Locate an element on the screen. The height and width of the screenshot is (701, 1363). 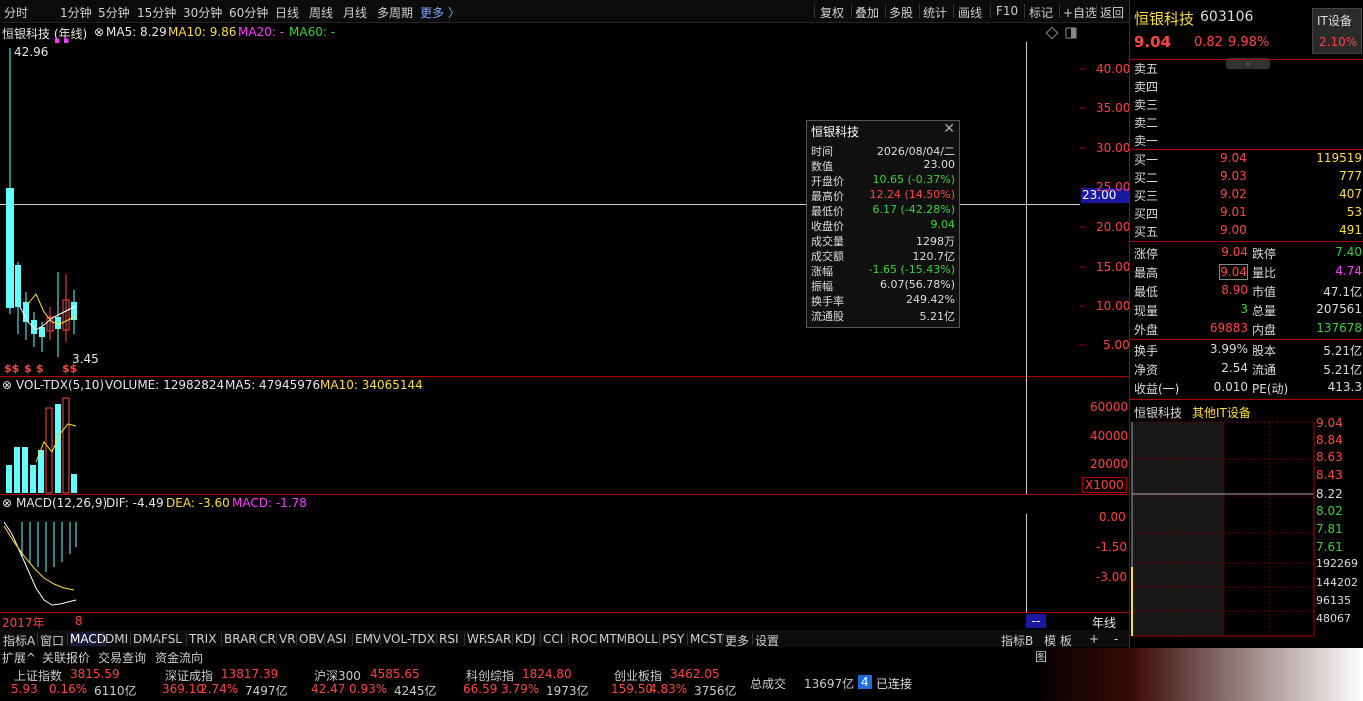
indicator-tab: MTM is located at coordinates (613, 639).